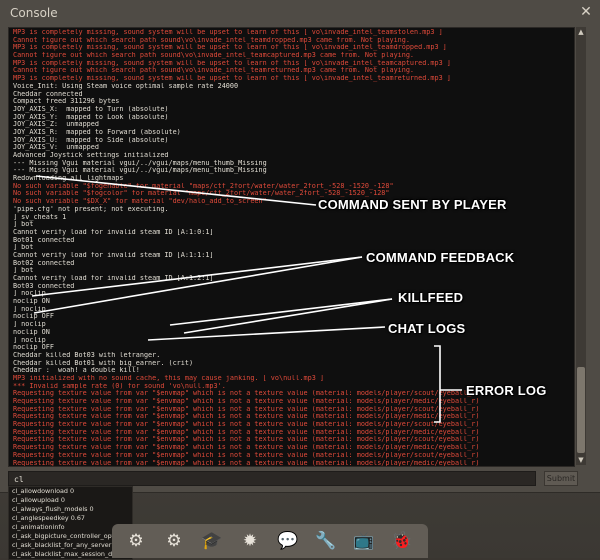 Image resolution: width=600 pixels, height=560 pixels. Describe the element at coordinates (44, 240) in the screenshot. I see `log-line: Bot01 connected` at that location.